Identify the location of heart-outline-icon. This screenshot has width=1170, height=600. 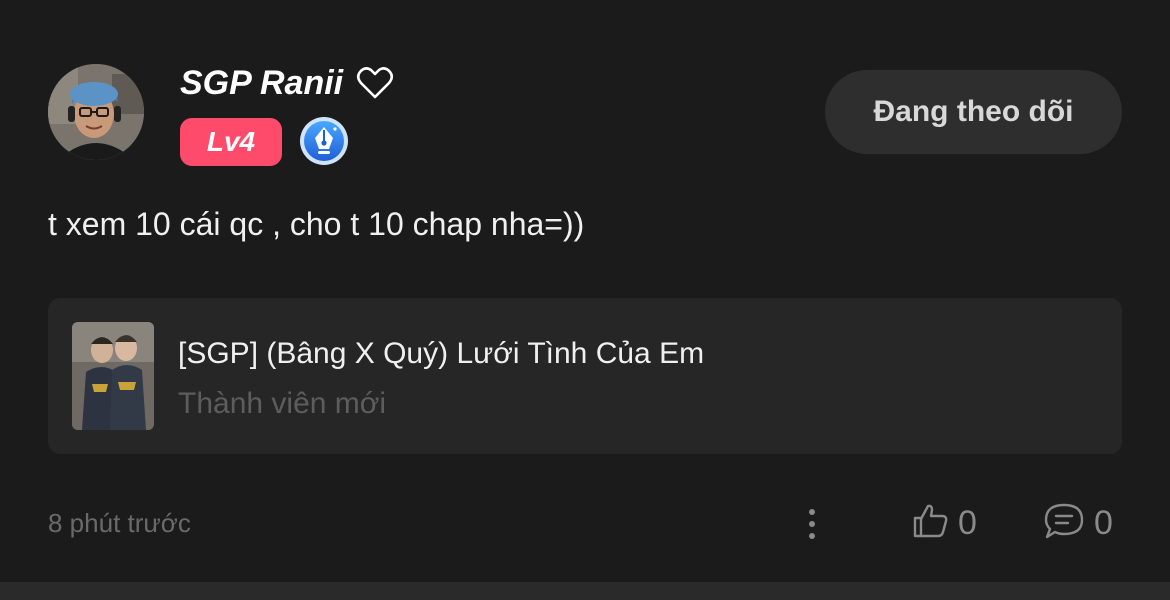
(375, 83).